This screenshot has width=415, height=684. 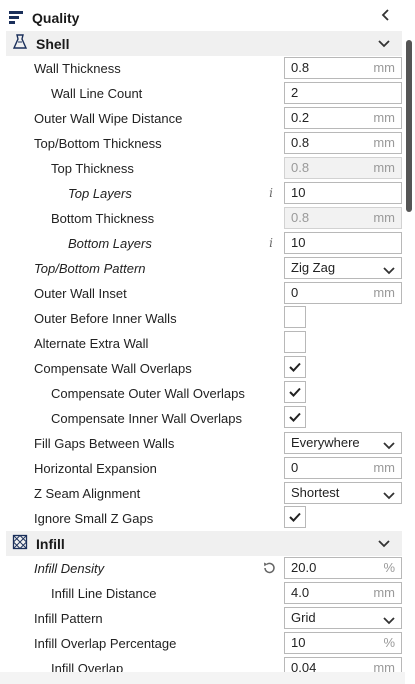 What do you see at coordinates (202, 93) in the screenshot?
I see `setting-row: Wall Line Count 2` at bounding box center [202, 93].